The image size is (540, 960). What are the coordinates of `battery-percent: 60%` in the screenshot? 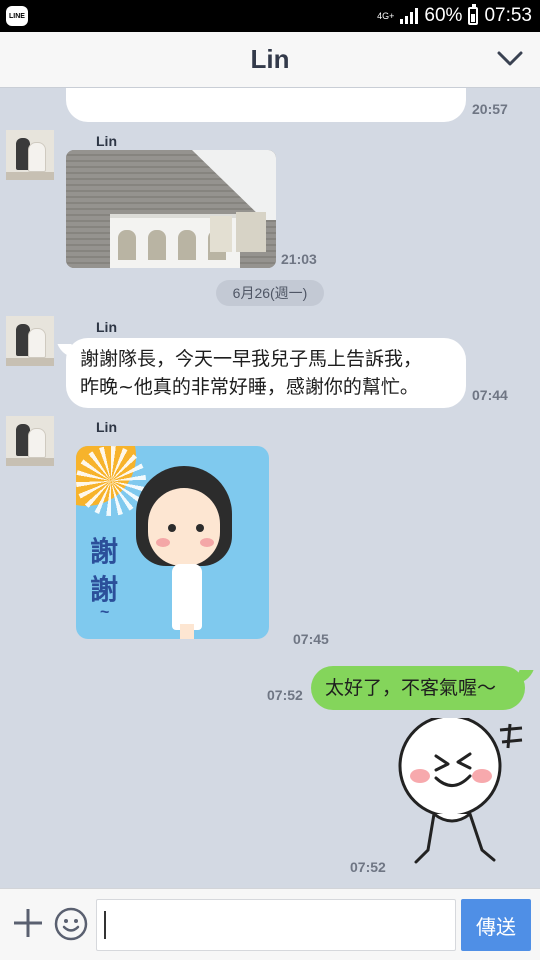 It's located at (443, 15).